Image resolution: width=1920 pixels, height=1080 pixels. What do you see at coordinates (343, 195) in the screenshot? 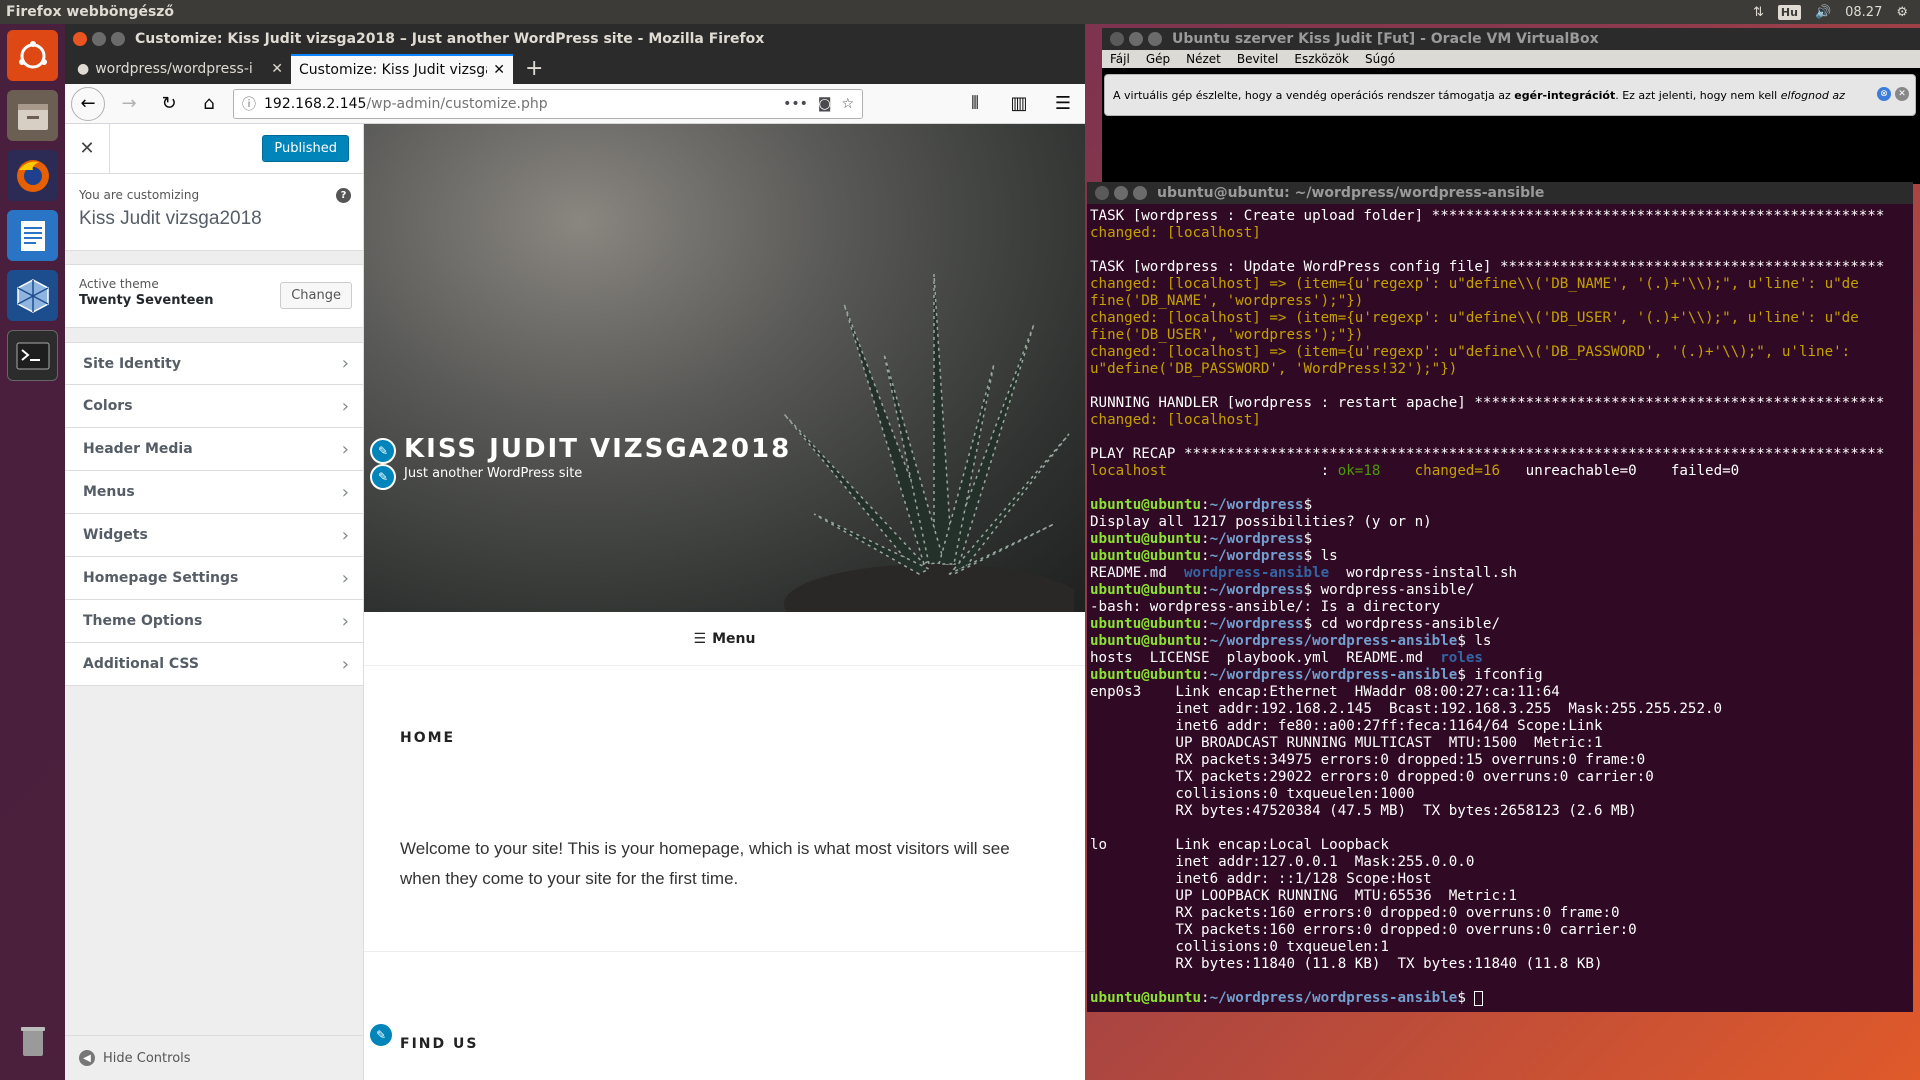
I see `help-icon: ?` at bounding box center [343, 195].